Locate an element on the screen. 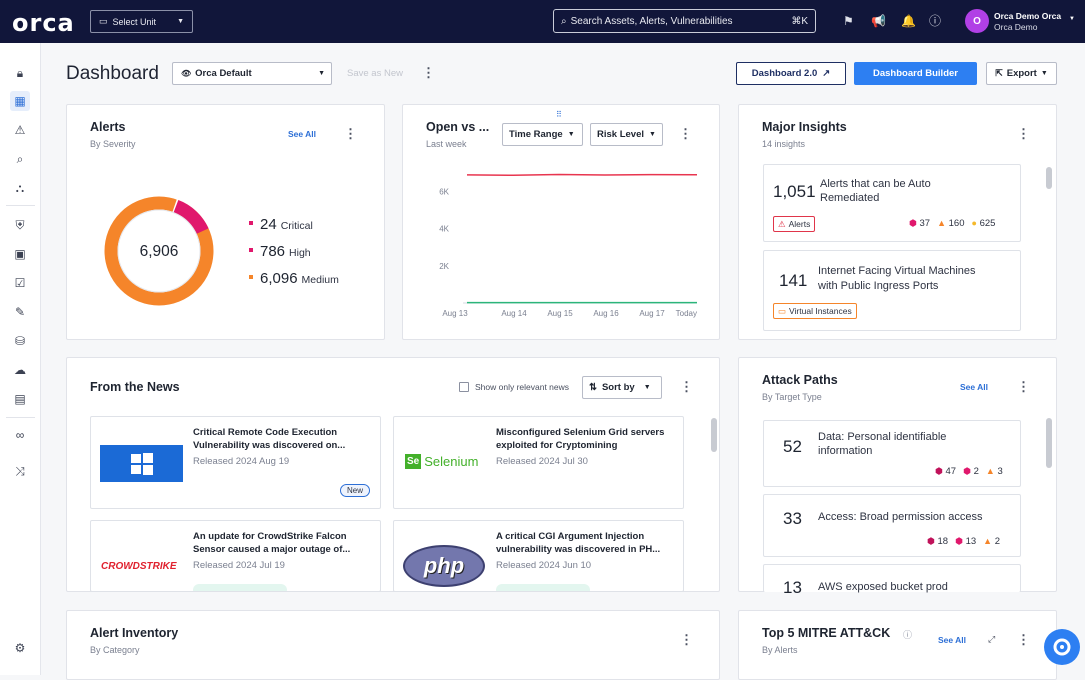 Image resolution: width=1085 pixels, height=680 pixels. orca-logo: orca is located at coordinates (43, 23).